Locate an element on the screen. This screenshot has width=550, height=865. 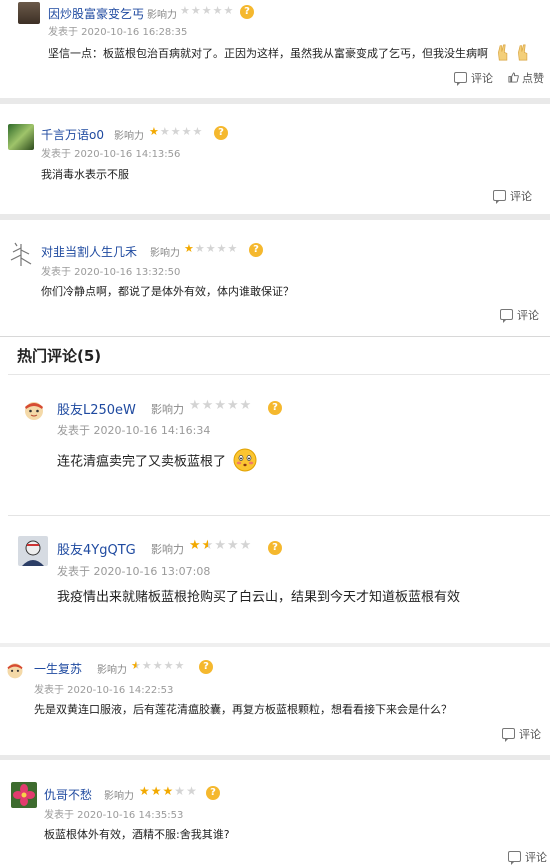
username: 一生复苏 is located at coordinates (58, 668).